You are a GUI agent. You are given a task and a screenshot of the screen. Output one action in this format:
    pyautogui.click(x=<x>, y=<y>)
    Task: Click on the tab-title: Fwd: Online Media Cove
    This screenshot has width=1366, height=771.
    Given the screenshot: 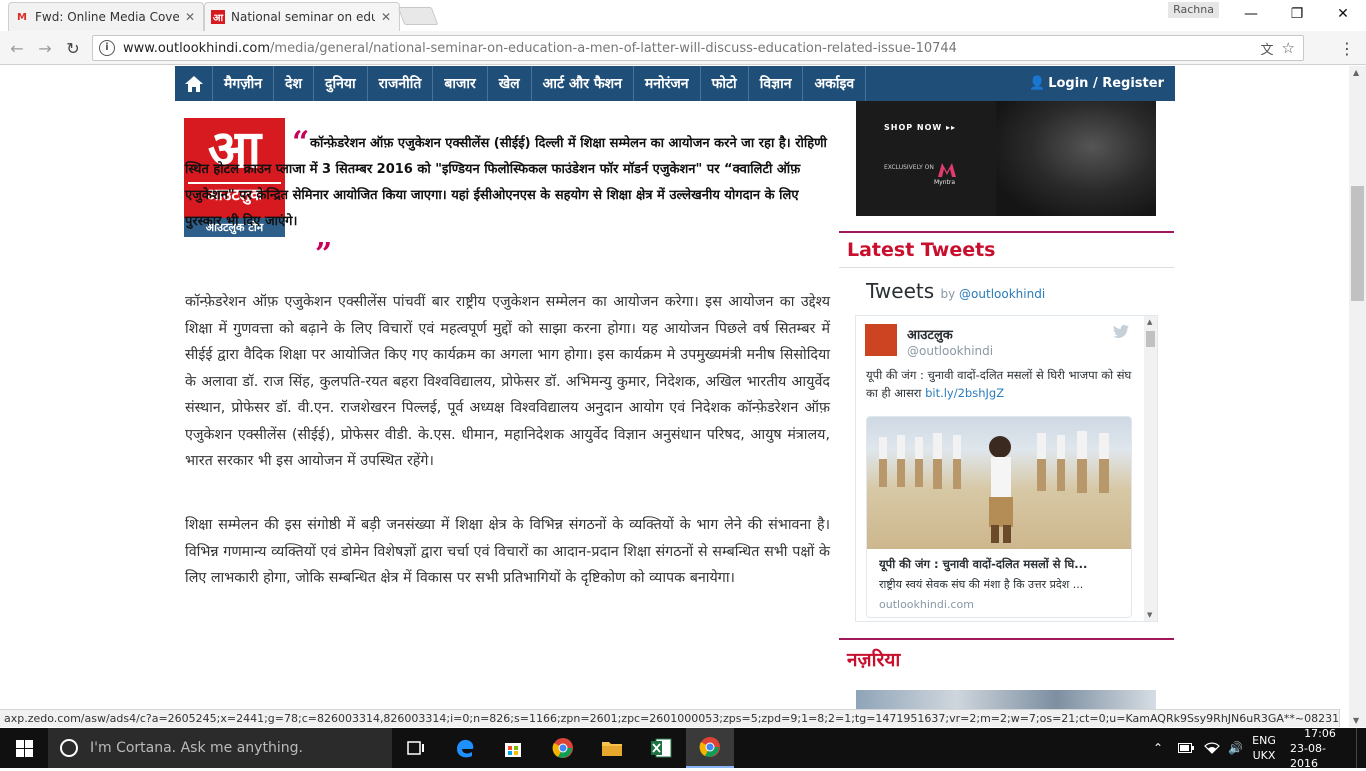 What is the action you would take?
    pyautogui.click(x=107, y=17)
    